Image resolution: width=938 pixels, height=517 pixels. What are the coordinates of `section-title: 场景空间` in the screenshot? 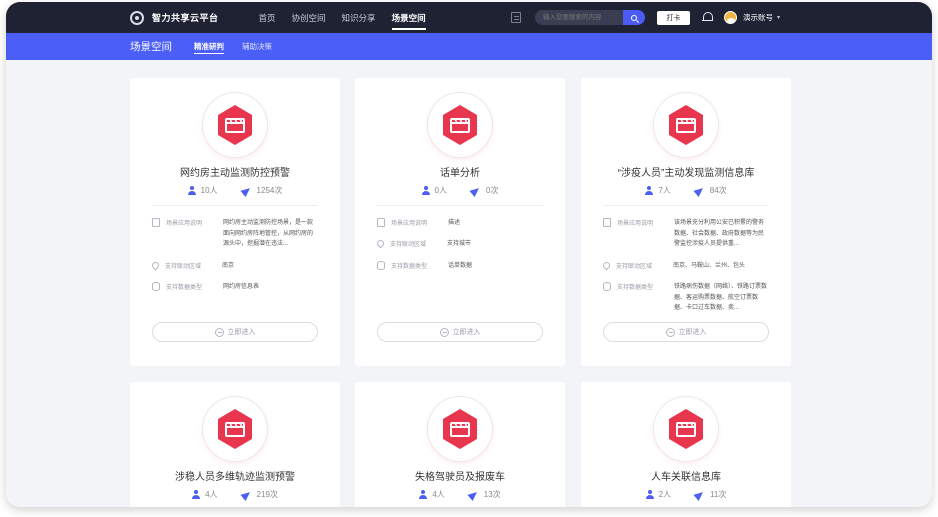 It's located at (151, 47).